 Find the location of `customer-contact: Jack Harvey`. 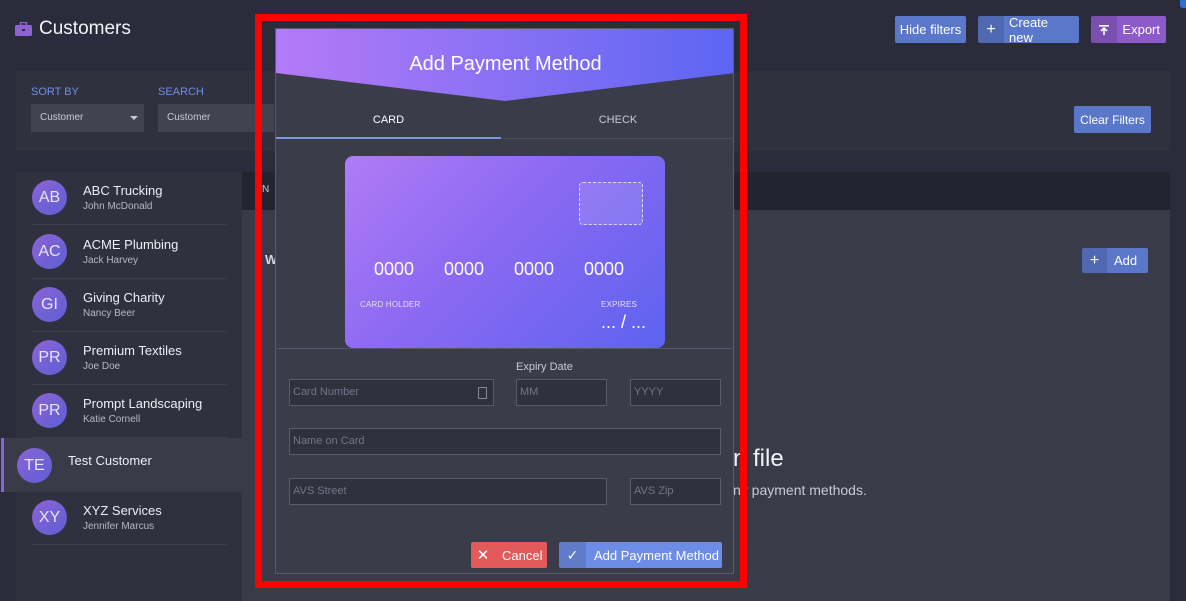

customer-contact: Jack Harvey is located at coordinates (111, 260).